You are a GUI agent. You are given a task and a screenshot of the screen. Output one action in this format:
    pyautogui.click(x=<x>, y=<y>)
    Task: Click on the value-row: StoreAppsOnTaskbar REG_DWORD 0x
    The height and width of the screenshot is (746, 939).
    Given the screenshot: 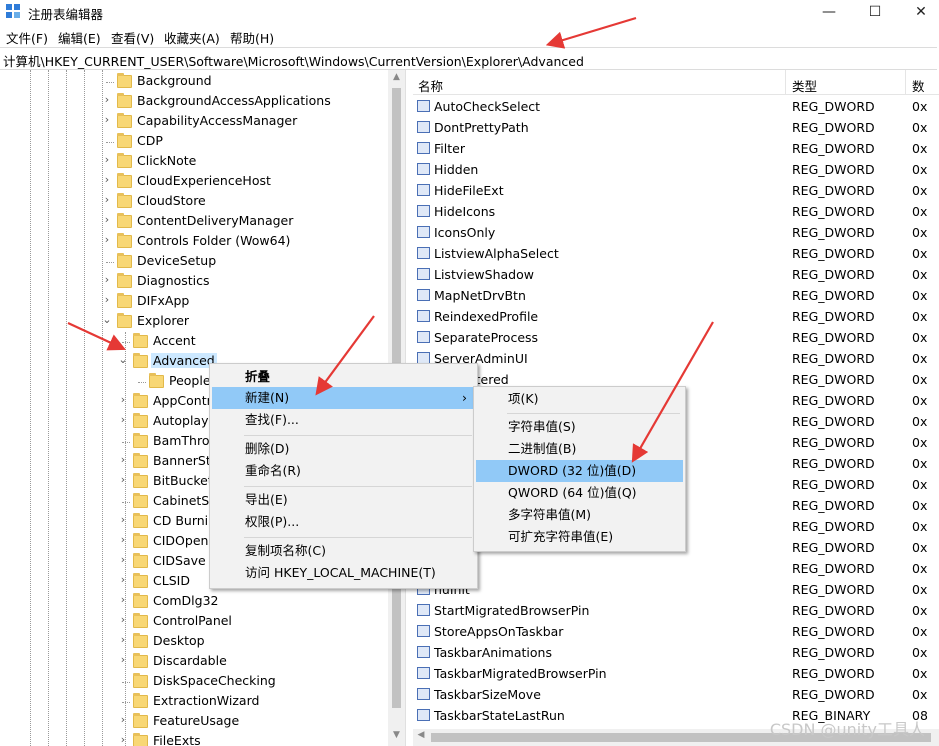 What is the action you would take?
    pyautogui.click(x=676, y=631)
    